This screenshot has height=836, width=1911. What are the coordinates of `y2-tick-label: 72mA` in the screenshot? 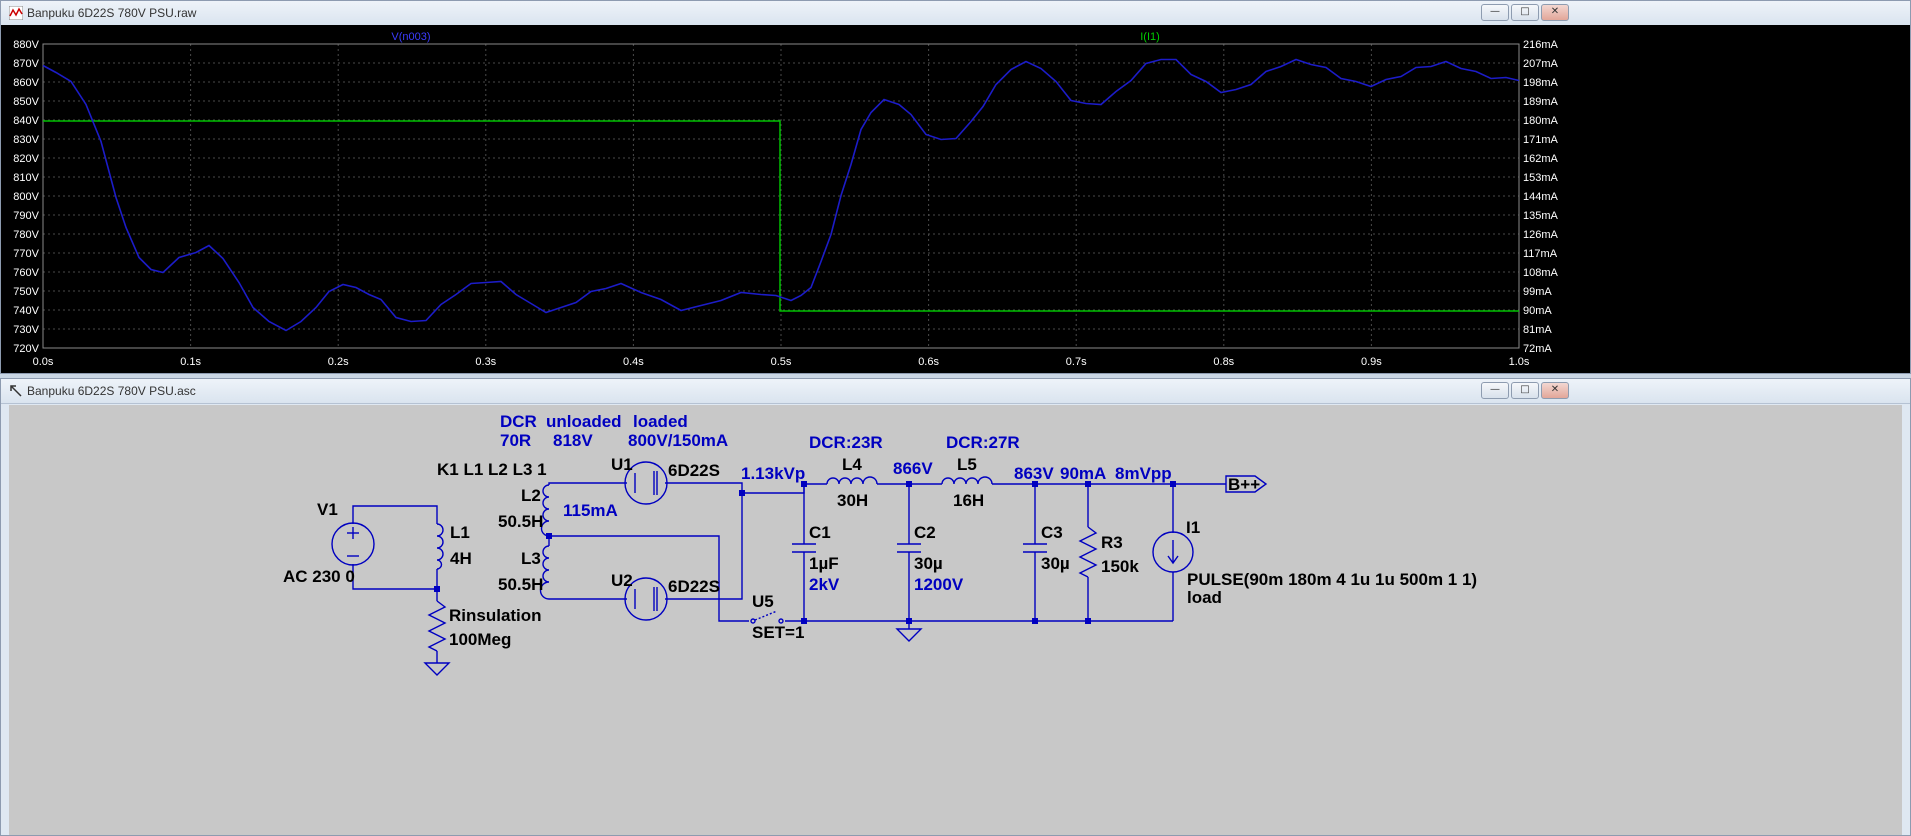 It's located at (1537, 349).